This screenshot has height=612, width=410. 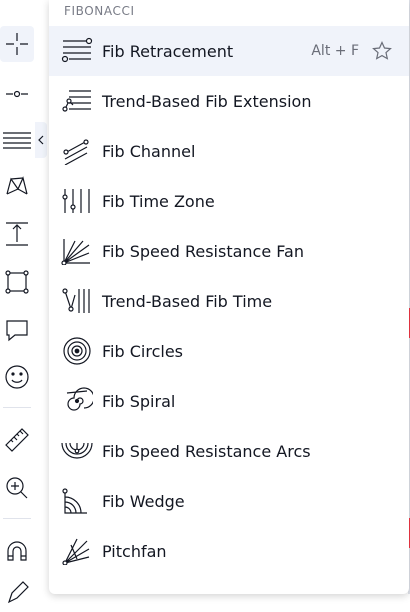 I want to click on trend-based-fib-time-icon, so click(x=77, y=301).